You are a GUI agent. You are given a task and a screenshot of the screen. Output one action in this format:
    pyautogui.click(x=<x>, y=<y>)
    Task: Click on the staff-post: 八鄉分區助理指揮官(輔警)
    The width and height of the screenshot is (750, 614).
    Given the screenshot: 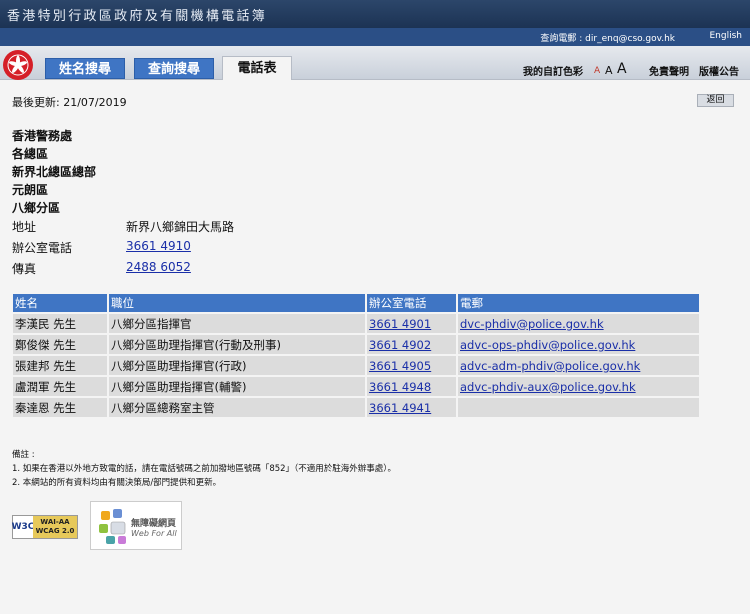 What is the action you would take?
    pyautogui.click(x=237, y=386)
    